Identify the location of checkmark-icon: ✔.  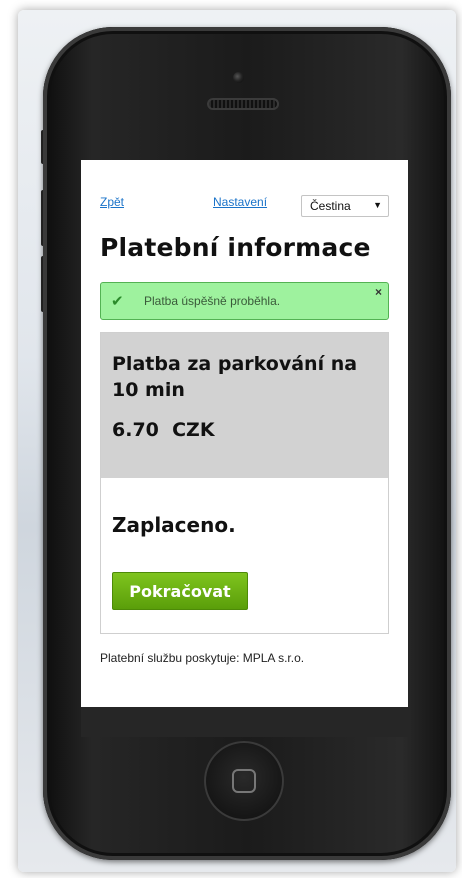
(117, 301).